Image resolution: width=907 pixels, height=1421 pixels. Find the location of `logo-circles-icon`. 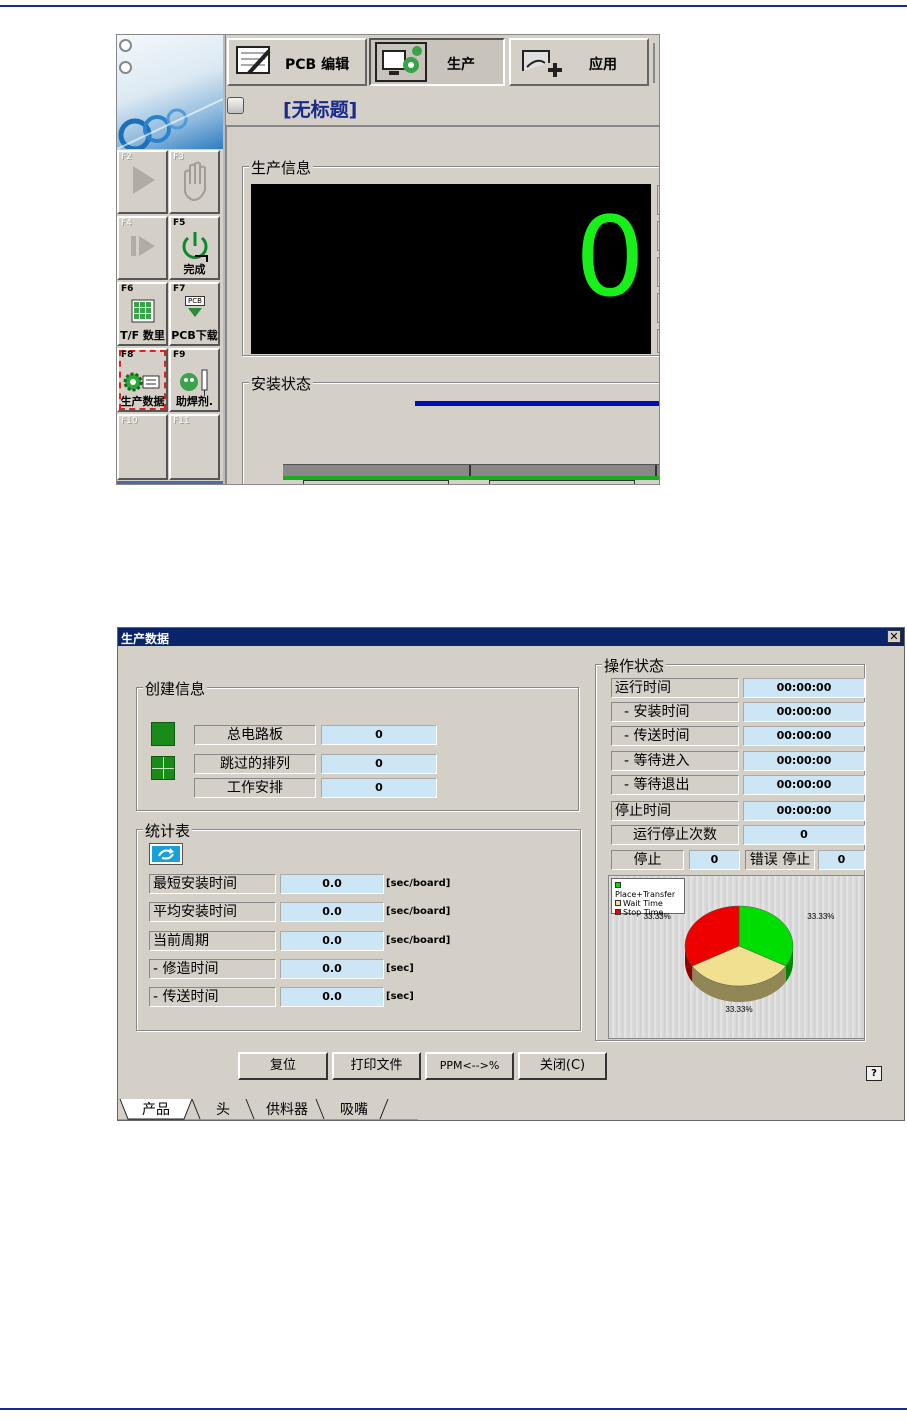

logo-circles-icon is located at coordinates (170, 123).